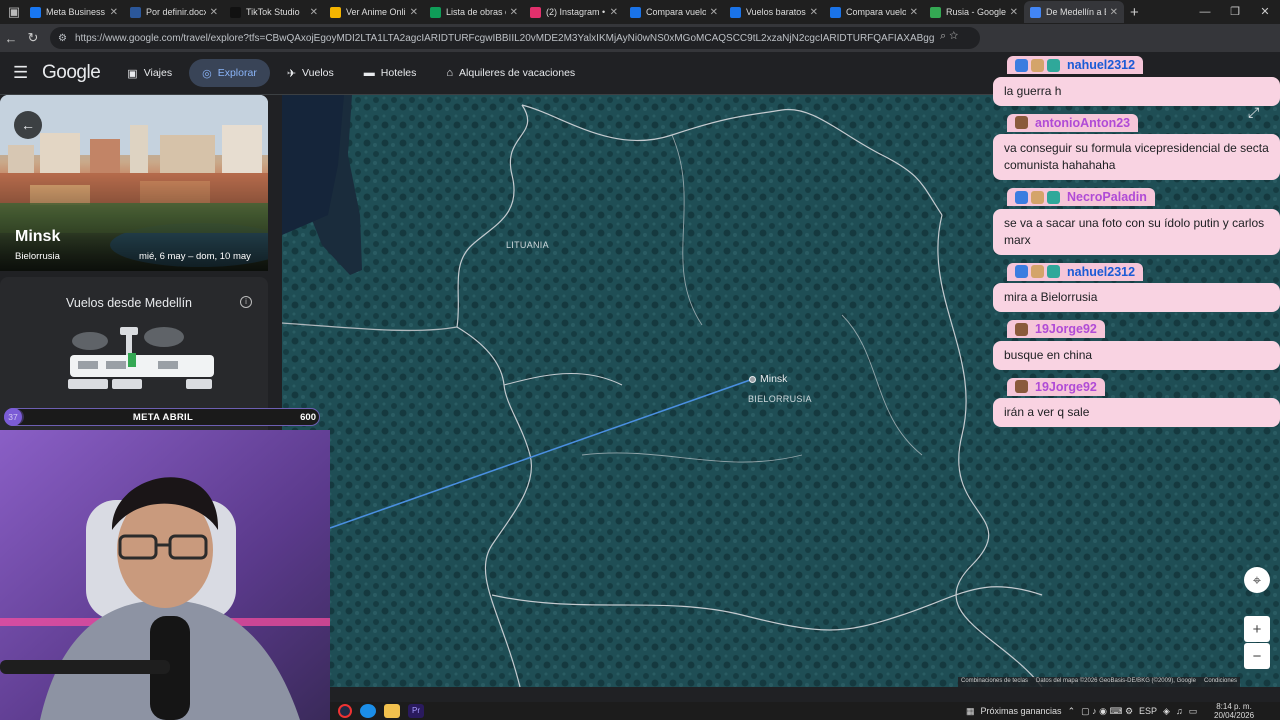 Image resolution: width=1280 pixels, height=720 pixels. Describe the element at coordinates (1021, 711) in the screenshot. I see `news-widget-text: Próximas ganancias` at that location.